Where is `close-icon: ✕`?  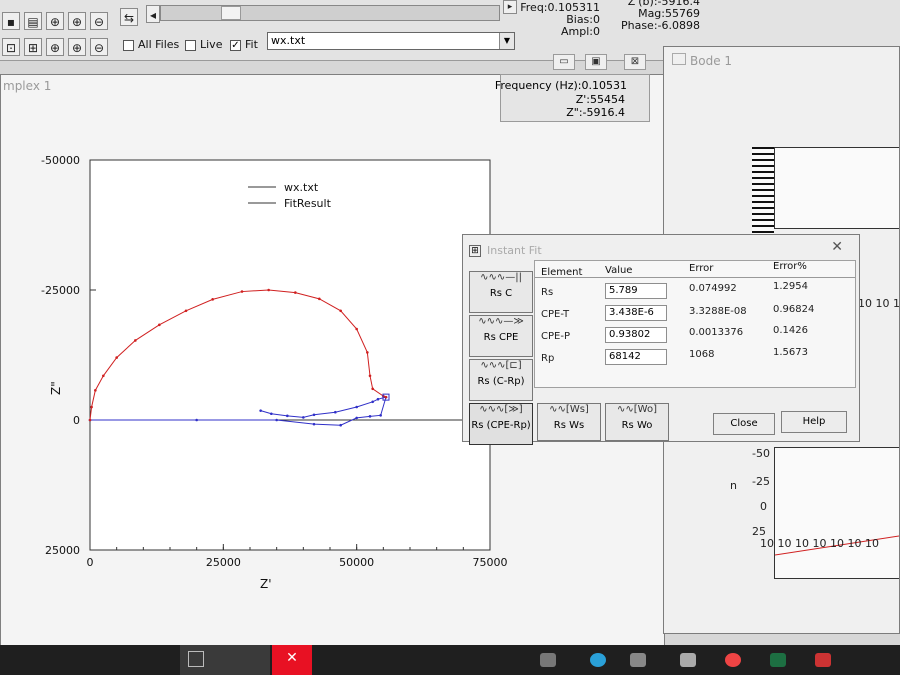
close-icon: ✕ is located at coordinates (292, 658).